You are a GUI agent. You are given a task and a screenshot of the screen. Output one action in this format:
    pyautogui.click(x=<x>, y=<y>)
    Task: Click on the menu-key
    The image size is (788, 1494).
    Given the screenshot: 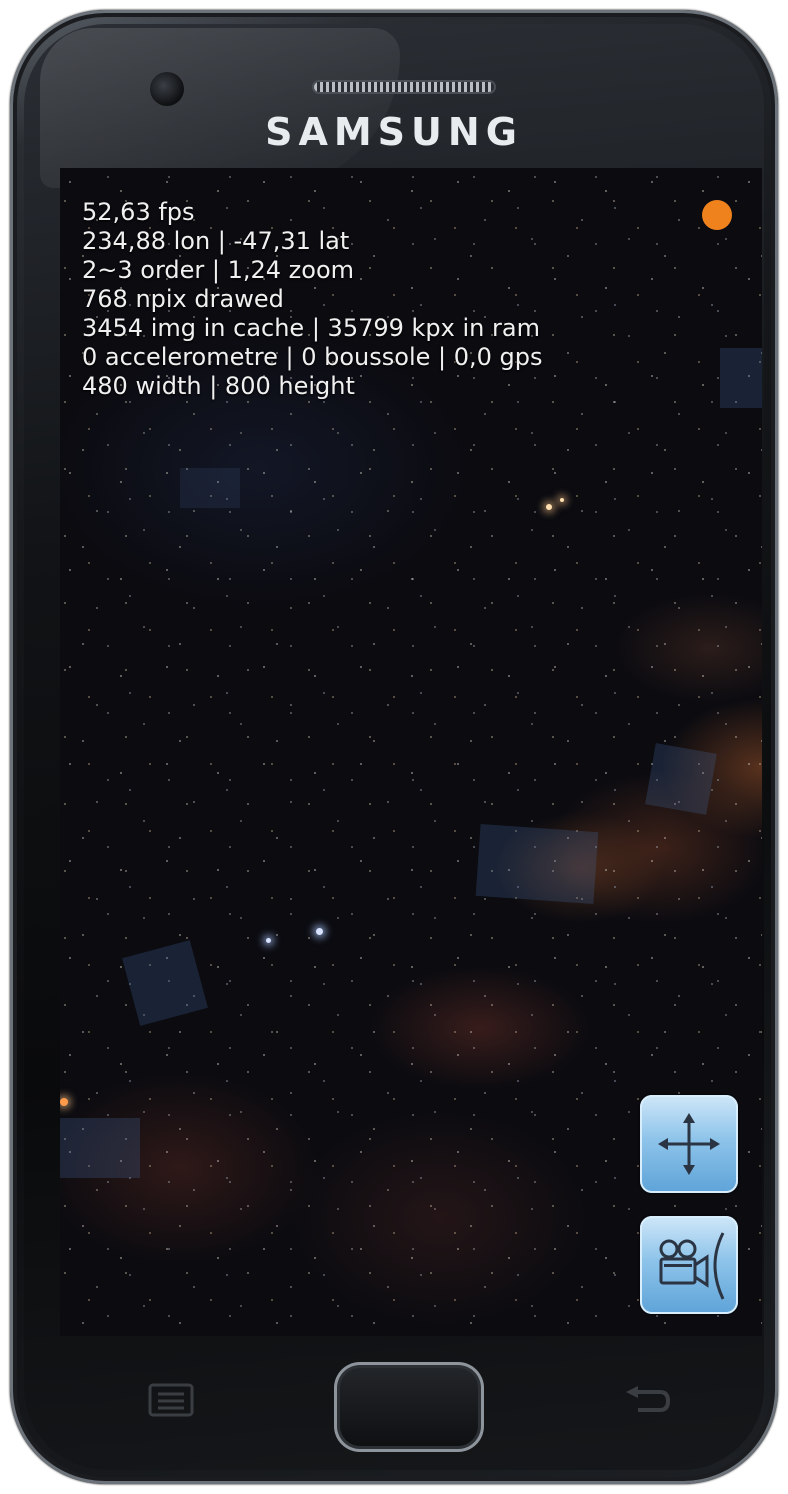 What is the action you would take?
    pyautogui.click(x=171, y=1402)
    